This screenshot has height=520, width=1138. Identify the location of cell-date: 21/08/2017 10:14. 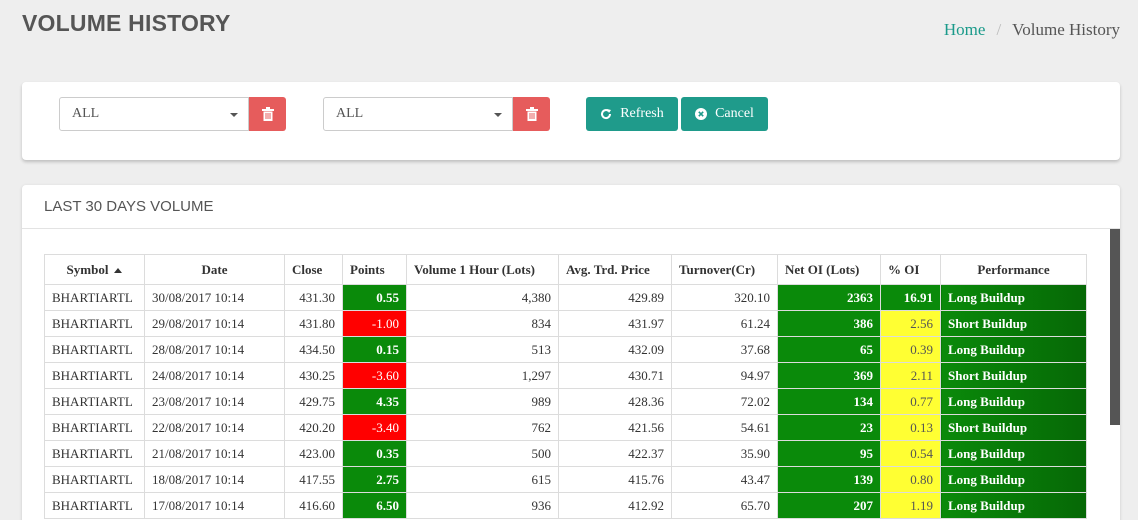
(214, 453).